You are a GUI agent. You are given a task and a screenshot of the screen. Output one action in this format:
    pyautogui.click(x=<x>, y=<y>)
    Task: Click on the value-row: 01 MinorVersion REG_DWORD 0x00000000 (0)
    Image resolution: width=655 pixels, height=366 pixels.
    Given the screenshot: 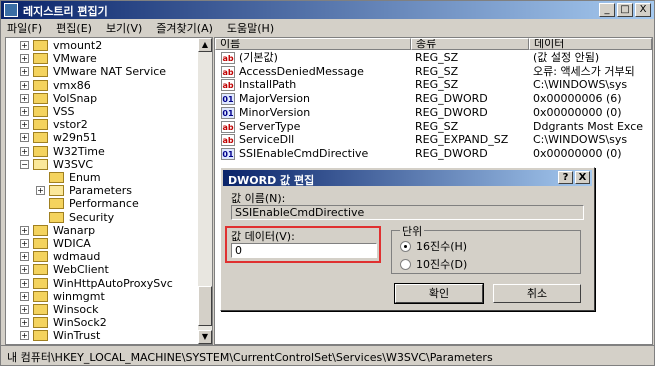 What is the action you would take?
    pyautogui.click(x=433, y=113)
    